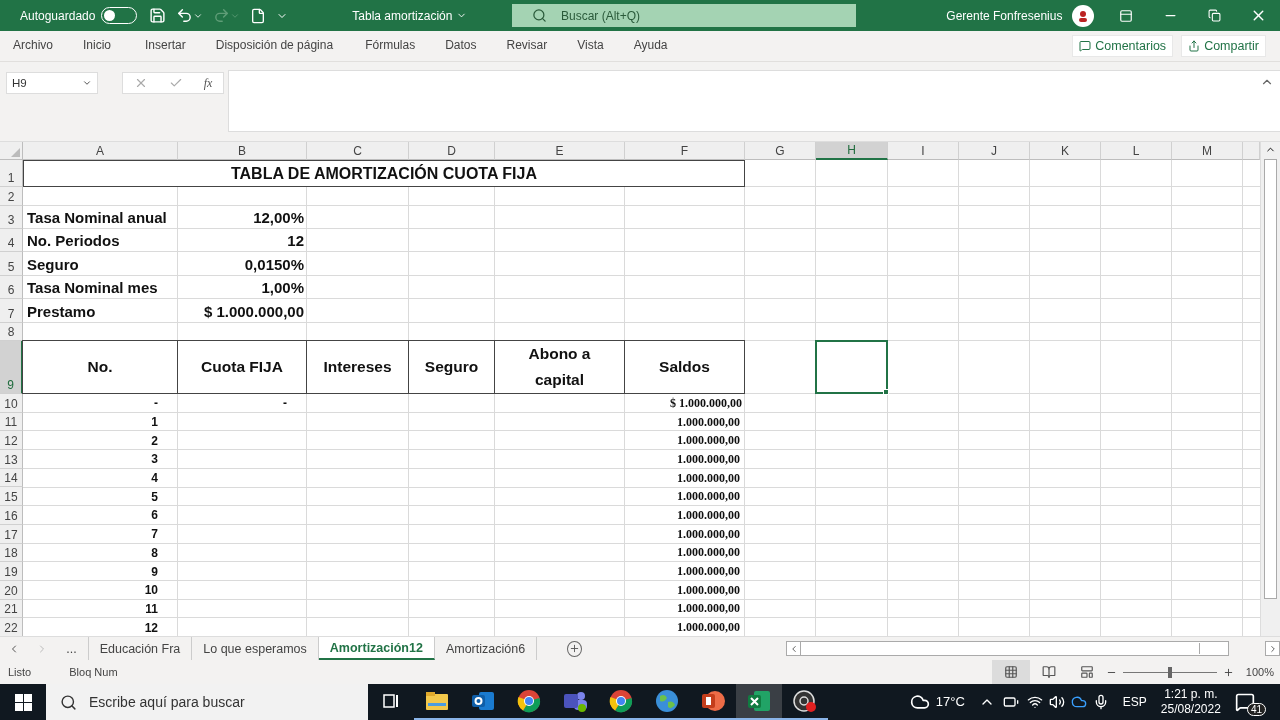  What do you see at coordinates (11, 240) in the screenshot?
I see `row-header: 4` at bounding box center [11, 240].